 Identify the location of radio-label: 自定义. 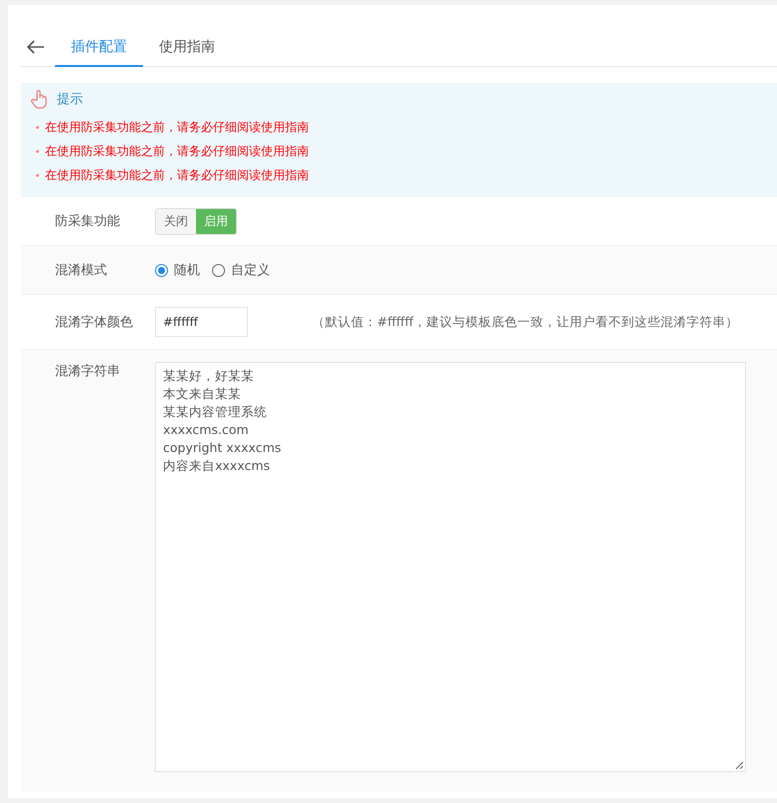
(250, 270).